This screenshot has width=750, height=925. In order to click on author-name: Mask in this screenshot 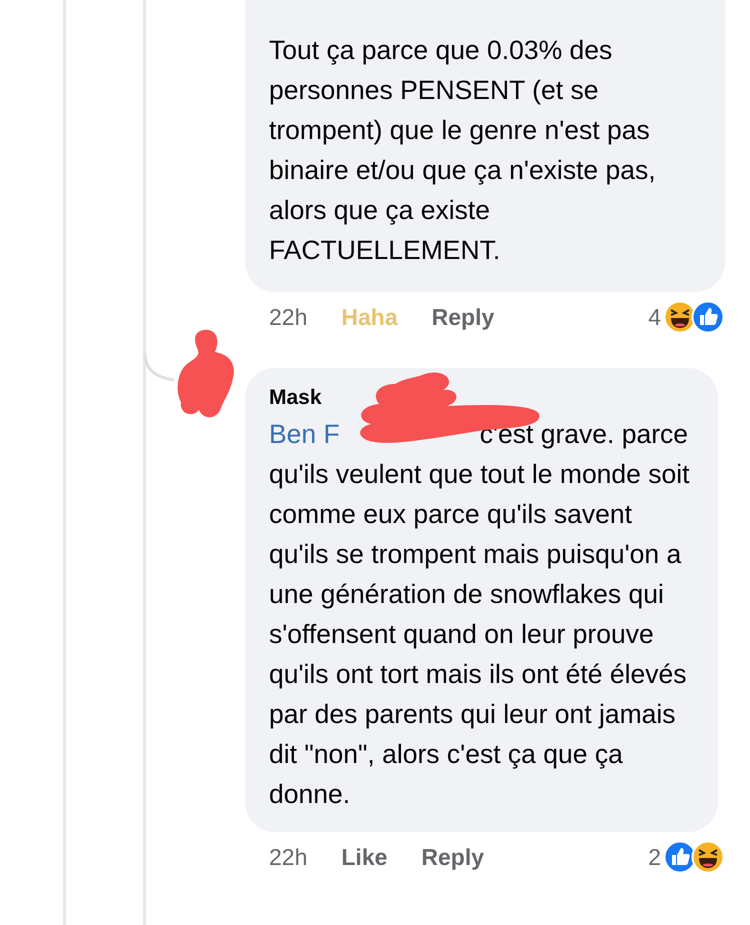, I will do `click(295, 398)`.